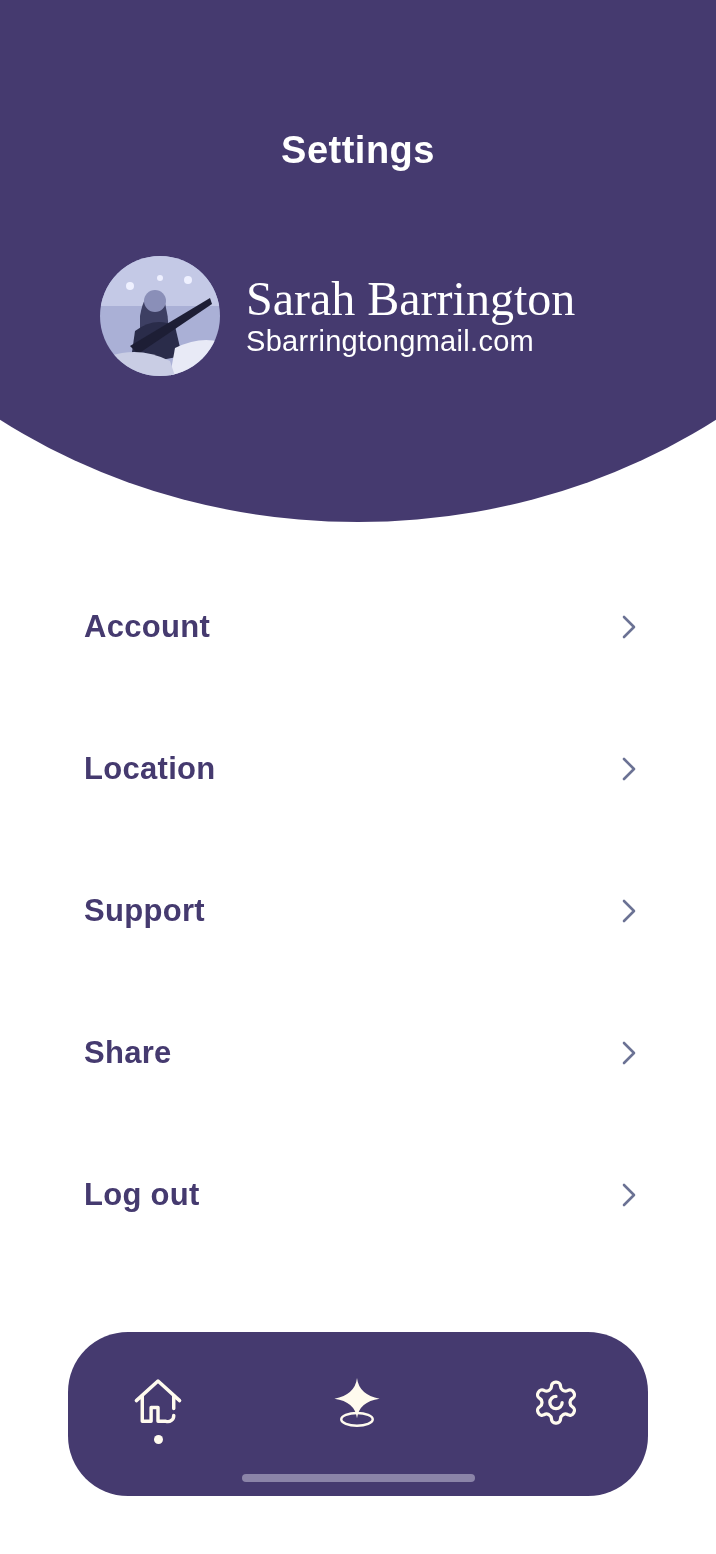 This screenshot has width=716, height=1554. Describe the element at coordinates (147, 627) in the screenshot. I see `menu-item-label: Account` at that location.